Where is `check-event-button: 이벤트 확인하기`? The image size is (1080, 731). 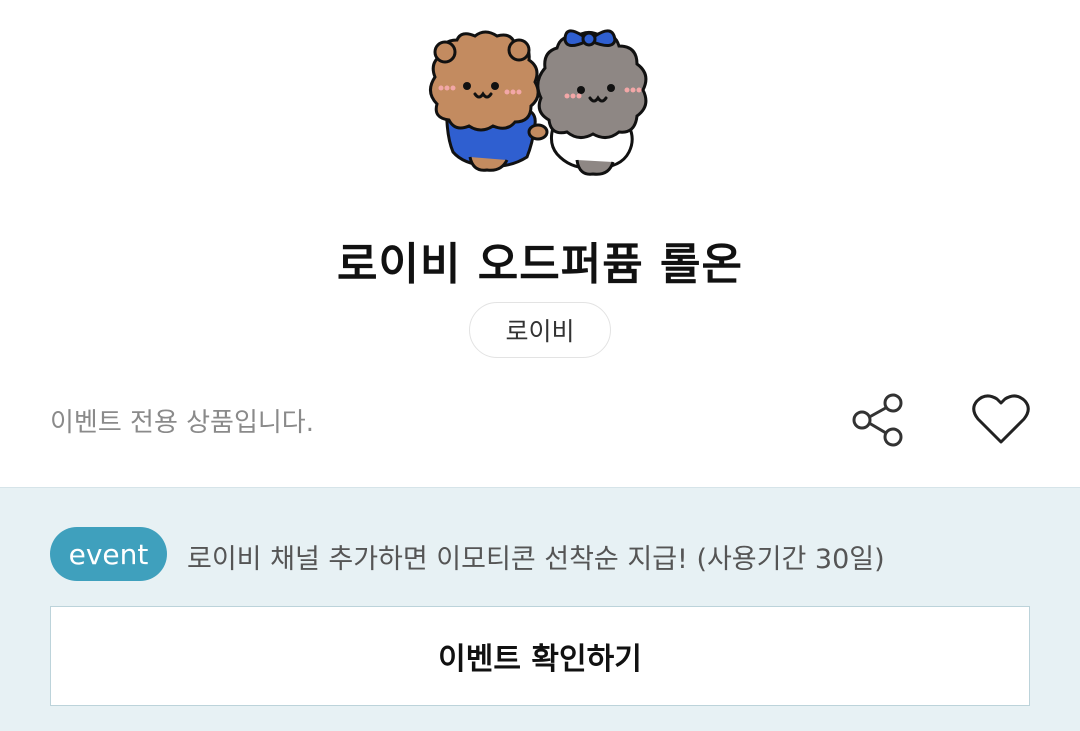 check-event-button: 이벤트 확인하기 is located at coordinates (540, 656).